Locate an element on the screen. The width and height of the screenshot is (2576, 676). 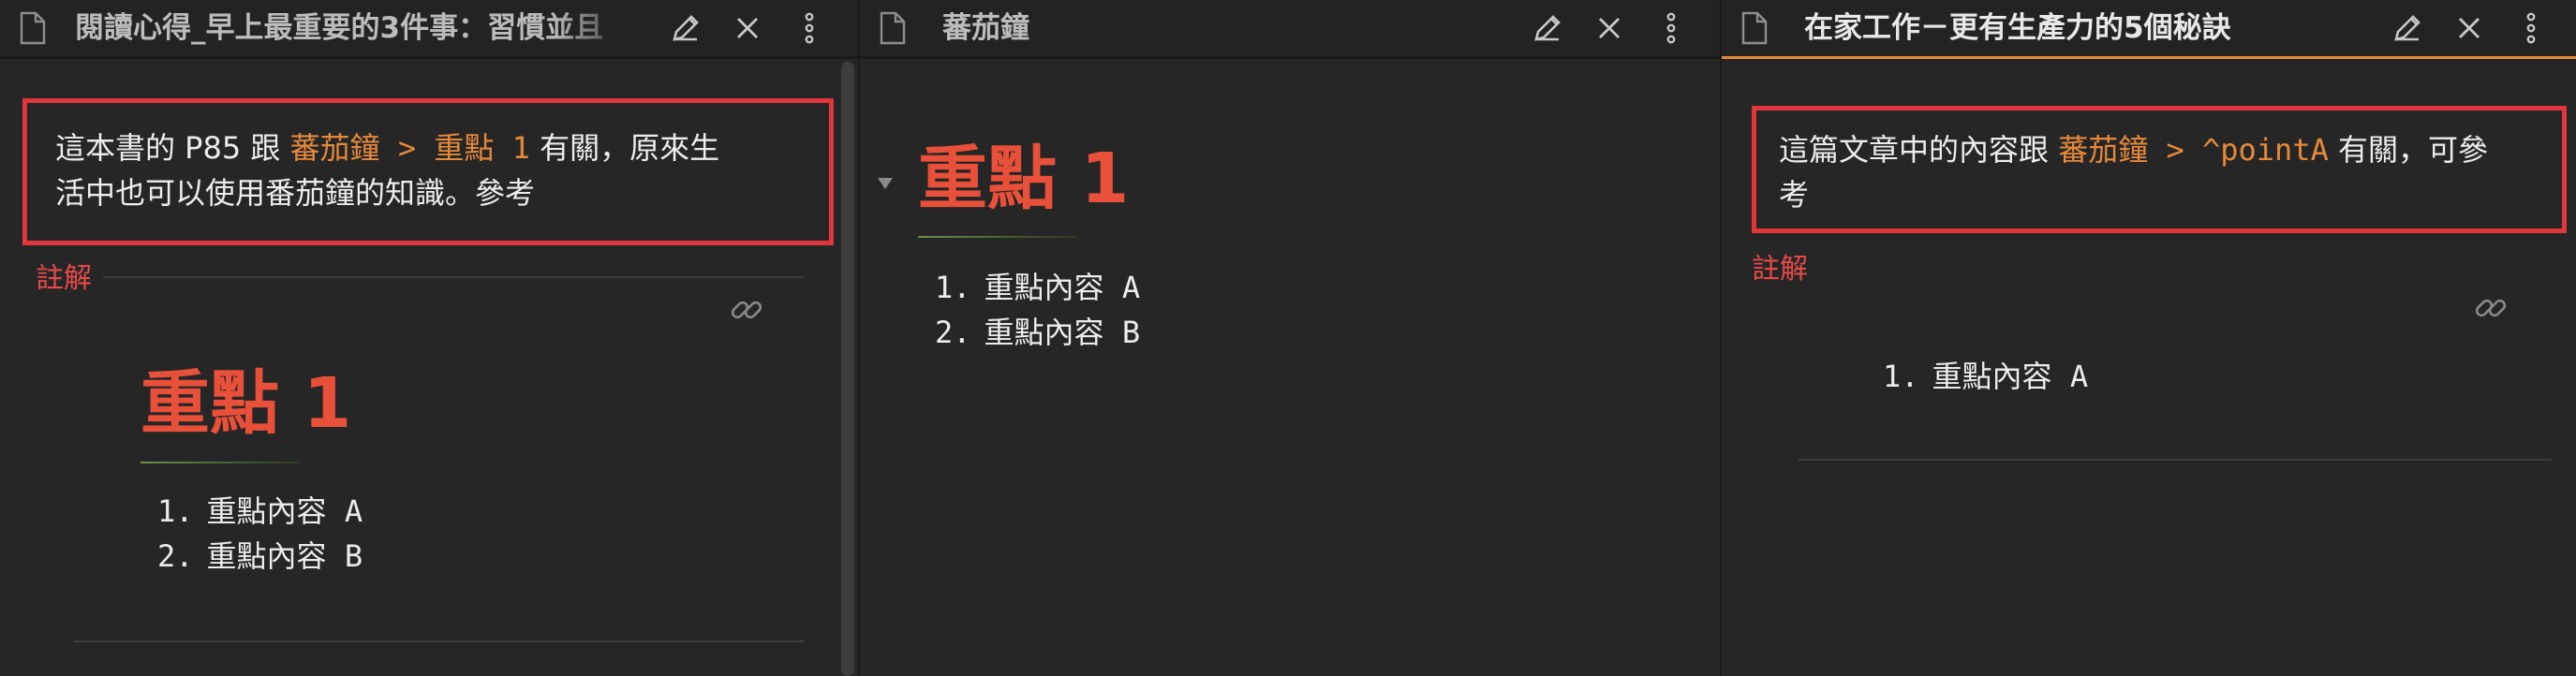
callout-box: 這篇文章中的內容跟 蕃茄鐘 > ^pointA 有關，可參 考 is located at coordinates (2159, 170).